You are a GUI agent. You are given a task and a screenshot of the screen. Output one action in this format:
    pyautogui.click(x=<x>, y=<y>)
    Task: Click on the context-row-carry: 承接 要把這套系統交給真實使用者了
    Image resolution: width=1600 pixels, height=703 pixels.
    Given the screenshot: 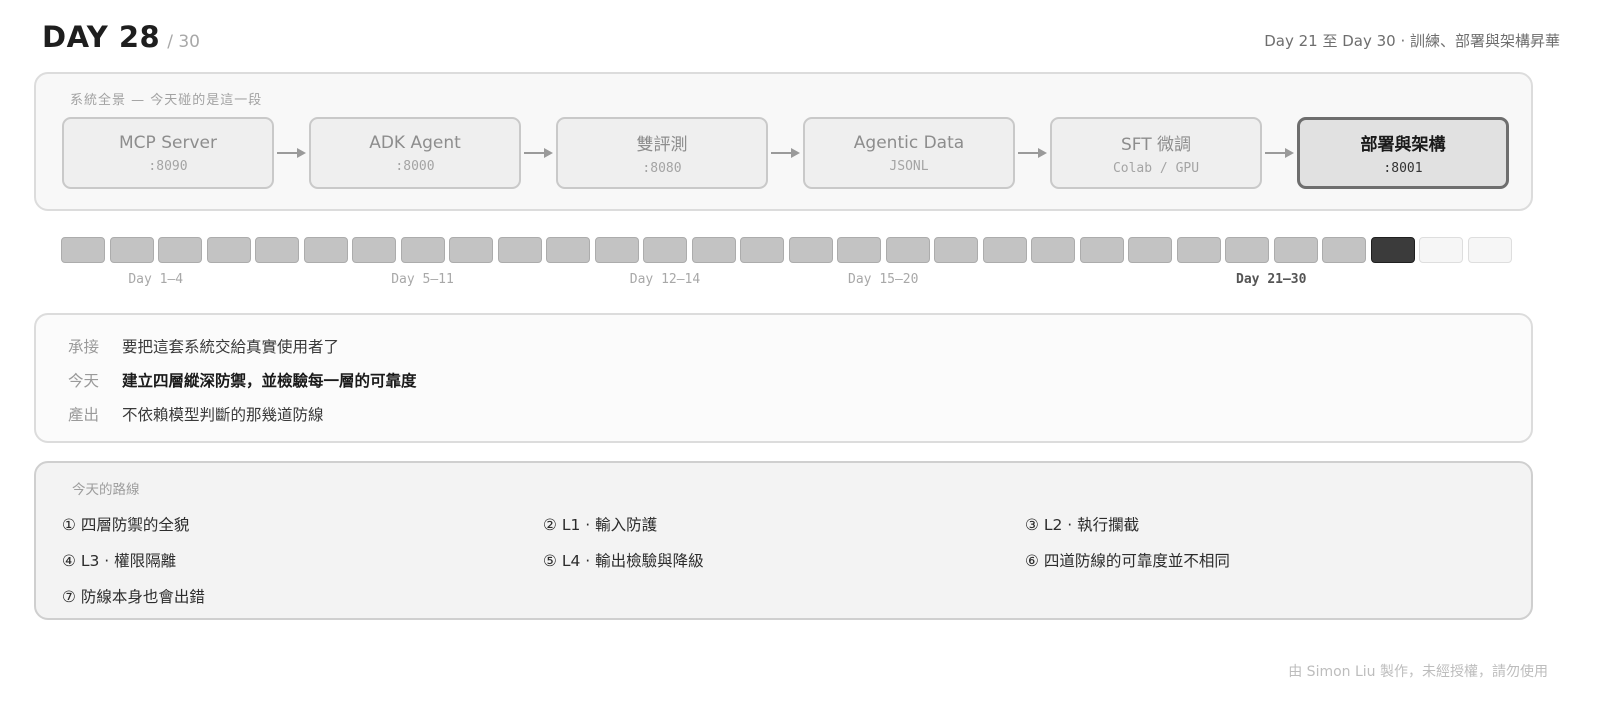 What is the action you would take?
    pyautogui.click(x=203, y=346)
    